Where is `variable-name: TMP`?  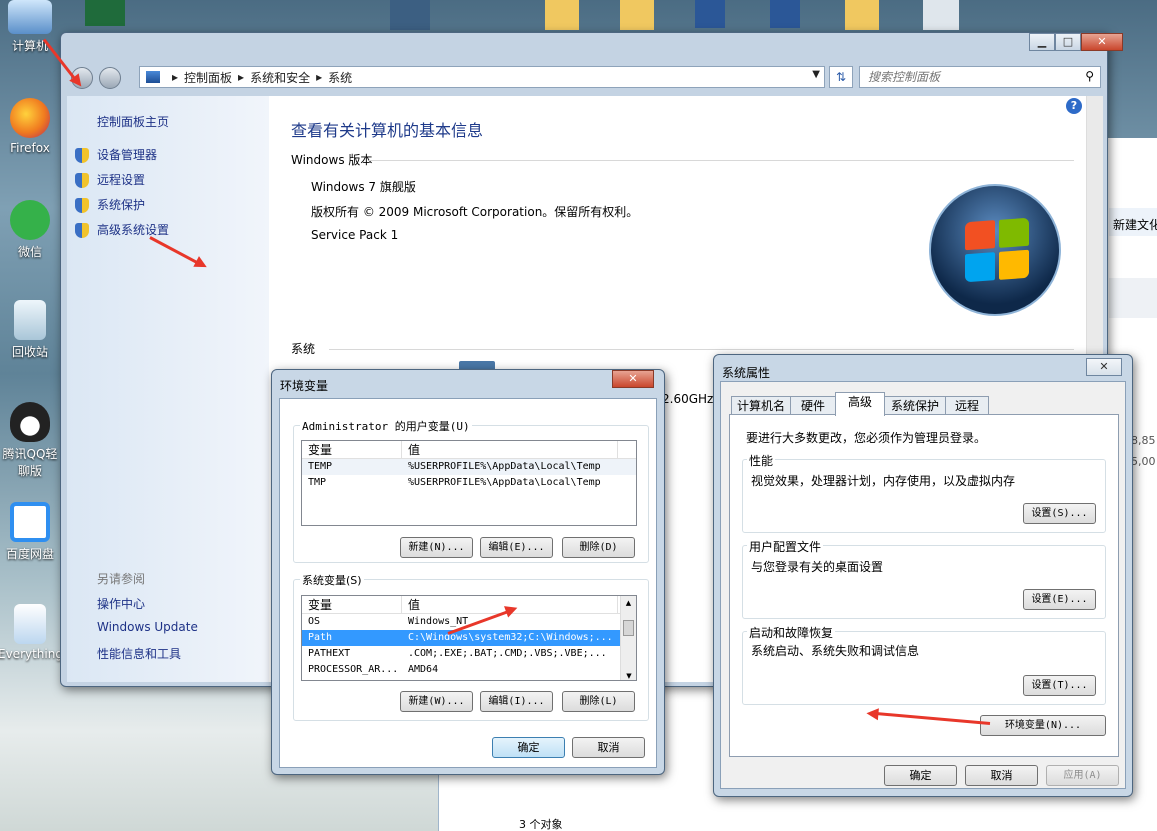
variable-name: TMP is located at coordinates (317, 482).